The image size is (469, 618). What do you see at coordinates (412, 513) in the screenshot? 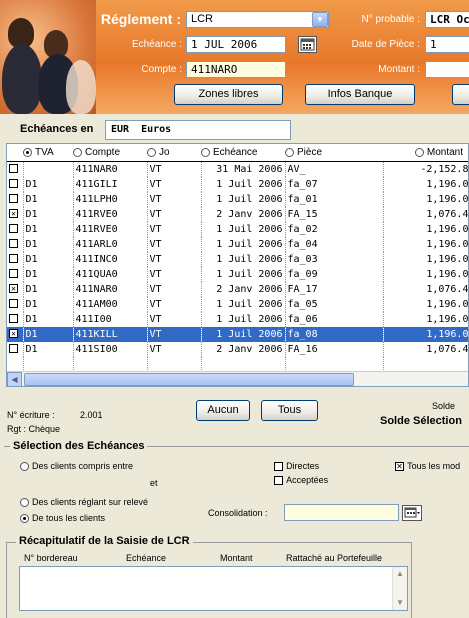
I see `consolidation-picker-icon` at bounding box center [412, 513].